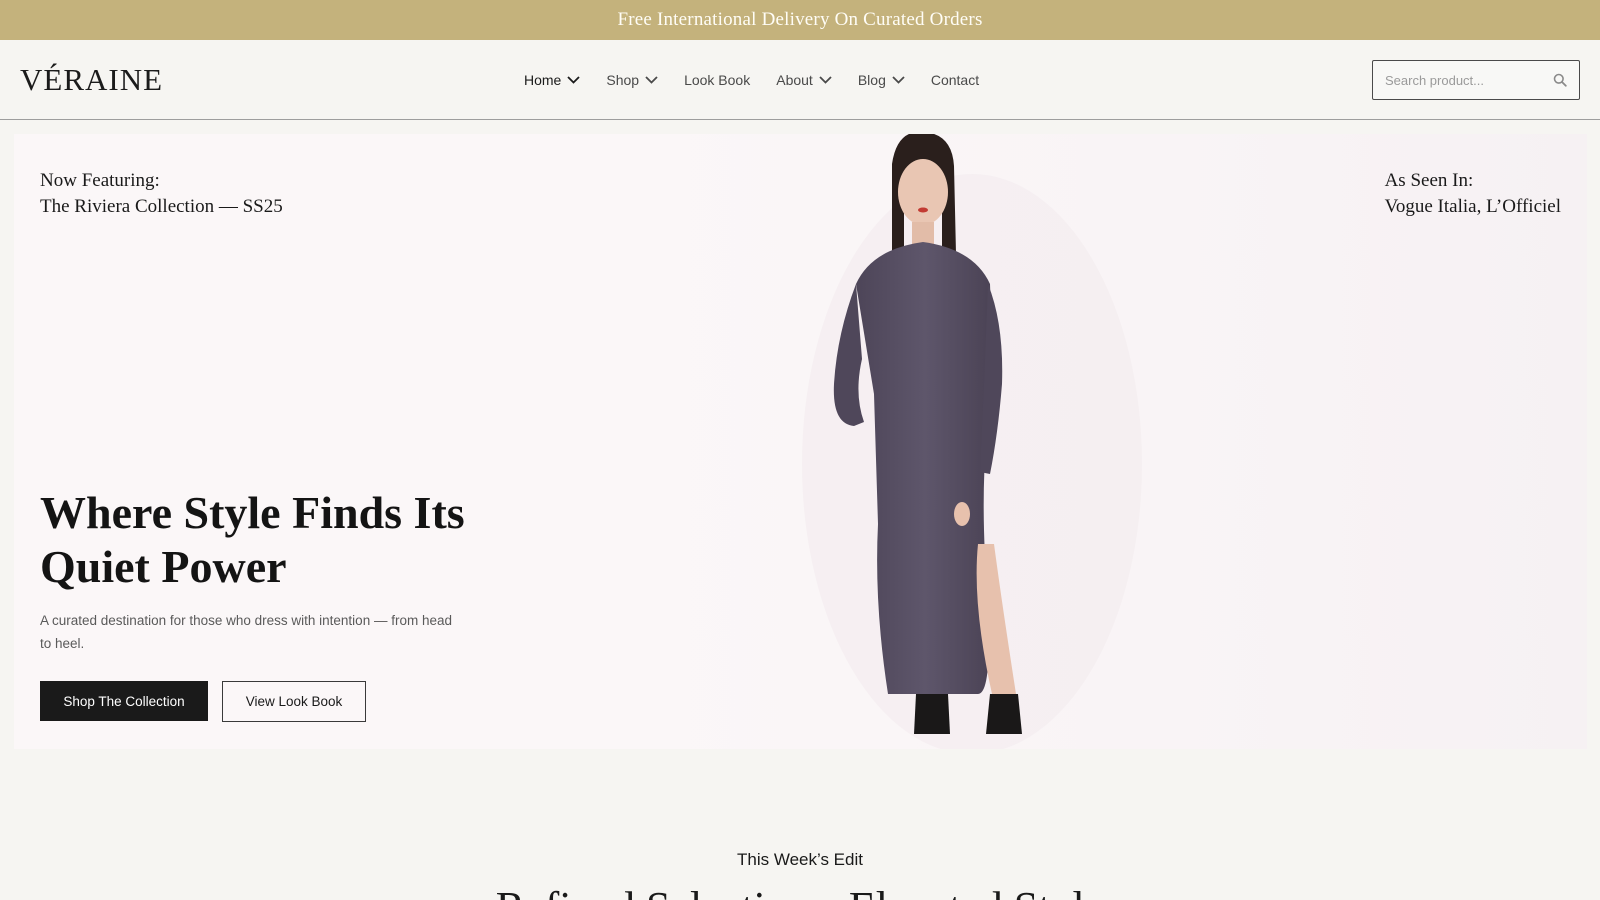  I want to click on view-look-book-button: View Look Book, so click(294, 701).